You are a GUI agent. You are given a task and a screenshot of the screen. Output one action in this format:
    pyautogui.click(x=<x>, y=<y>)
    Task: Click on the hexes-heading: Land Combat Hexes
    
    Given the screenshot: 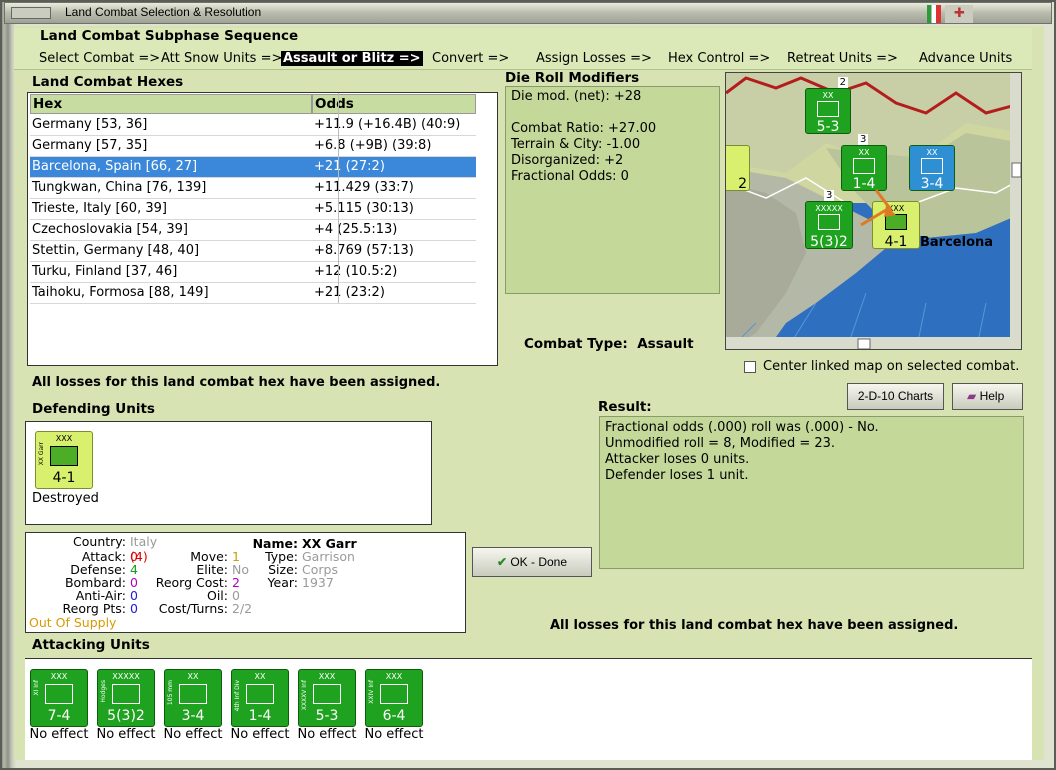 What is the action you would take?
    pyautogui.click(x=108, y=82)
    